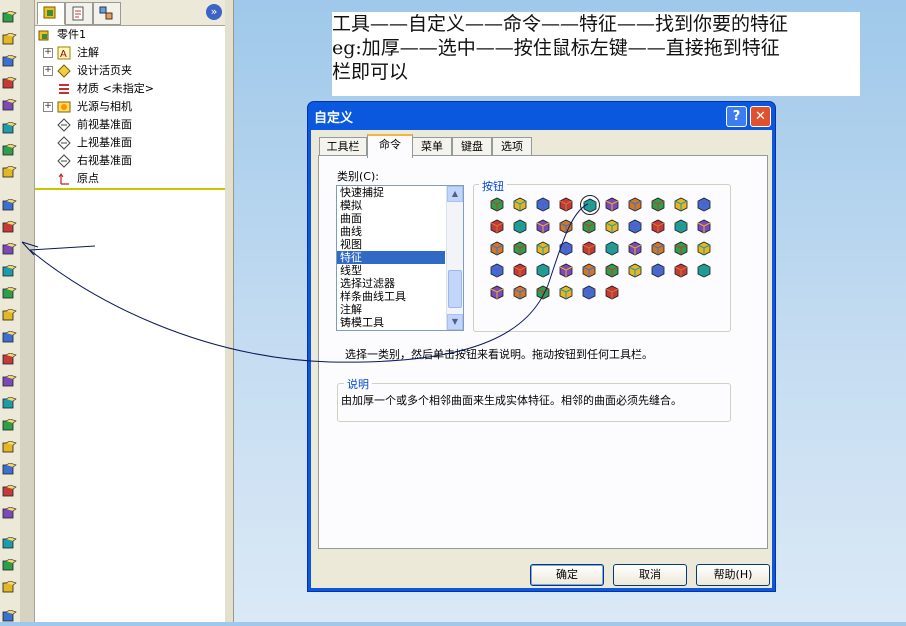 The width and height of the screenshot is (906, 626). Describe the element at coordinates (79, 13) in the screenshot. I see `property-manager-tab` at that location.